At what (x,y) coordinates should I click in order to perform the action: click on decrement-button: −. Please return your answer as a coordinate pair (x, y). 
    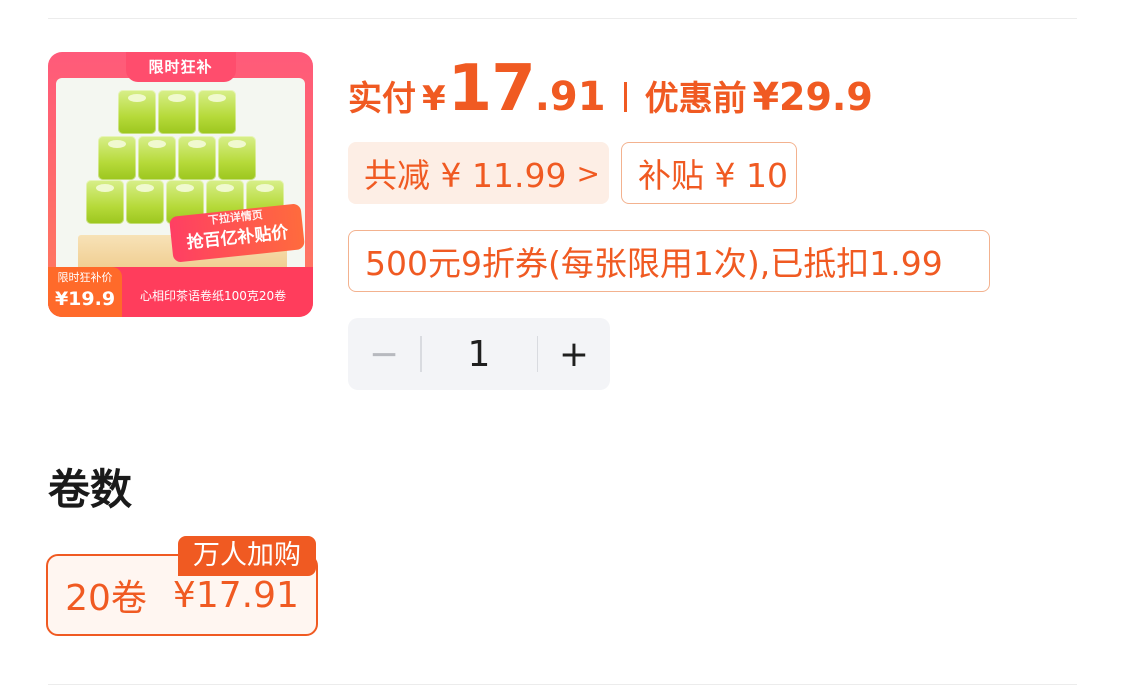
    Looking at the image, I should click on (384, 354).